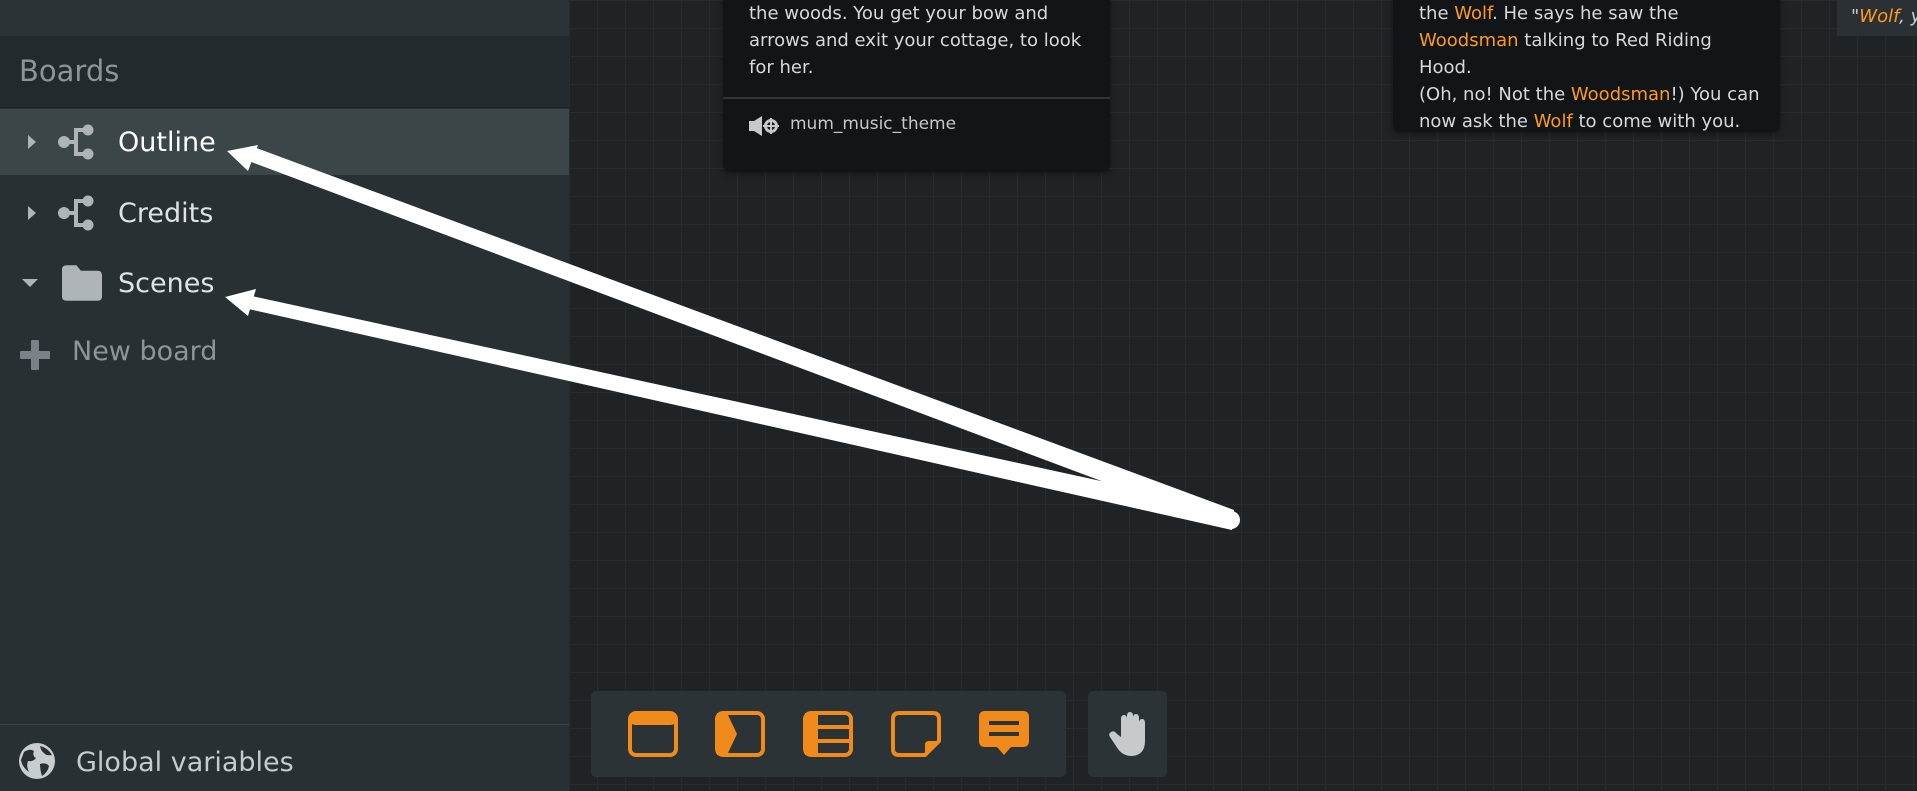 This screenshot has width=1917, height=791. What do you see at coordinates (1495, 94) in the screenshot?
I see `text-span: (Oh, no! Not the` at bounding box center [1495, 94].